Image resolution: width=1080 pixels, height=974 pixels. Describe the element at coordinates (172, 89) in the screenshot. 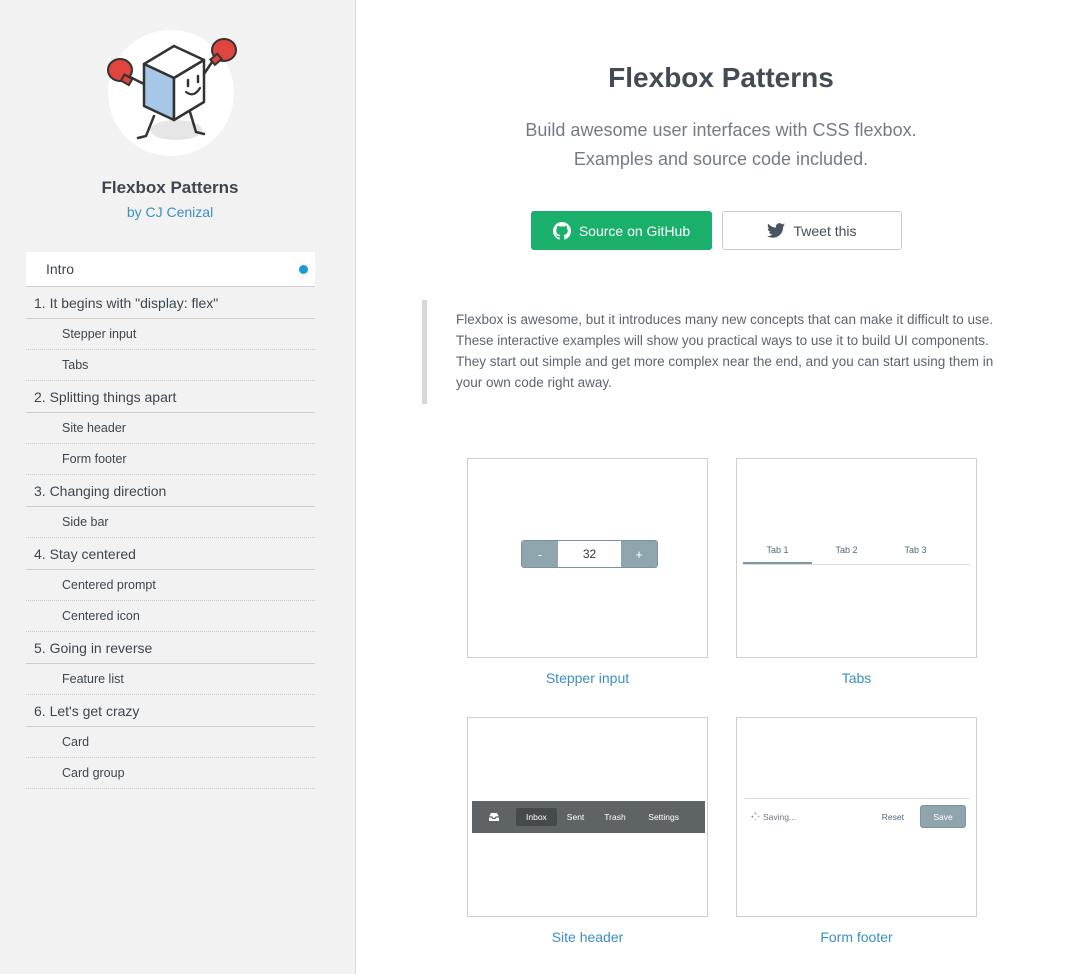

I see `boxing-cube-mascot-icon` at that location.